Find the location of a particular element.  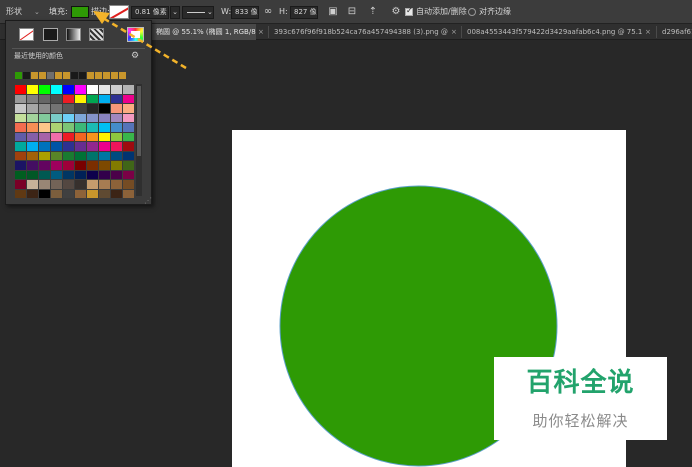

stroke-width-dropdown: ⌄ is located at coordinates (175, 12).